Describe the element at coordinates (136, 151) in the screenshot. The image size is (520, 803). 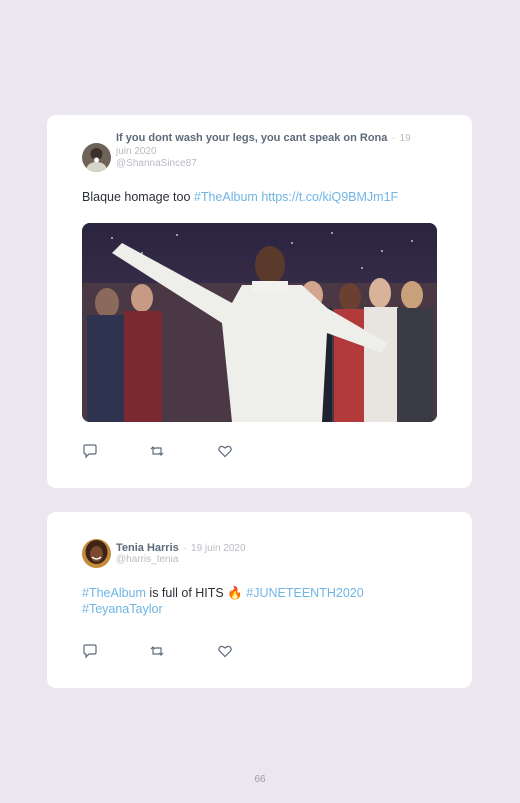
I see `tweet-date-month: juin 2020` at that location.